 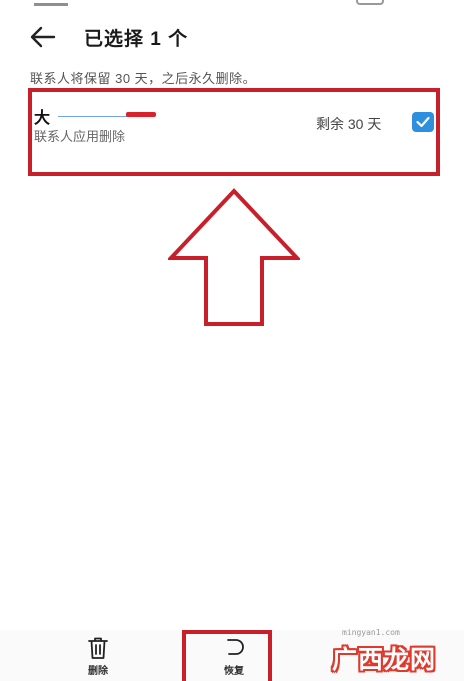 What do you see at coordinates (108, 113) in the screenshot?
I see `redacted-name` at bounding box center [108, 113].